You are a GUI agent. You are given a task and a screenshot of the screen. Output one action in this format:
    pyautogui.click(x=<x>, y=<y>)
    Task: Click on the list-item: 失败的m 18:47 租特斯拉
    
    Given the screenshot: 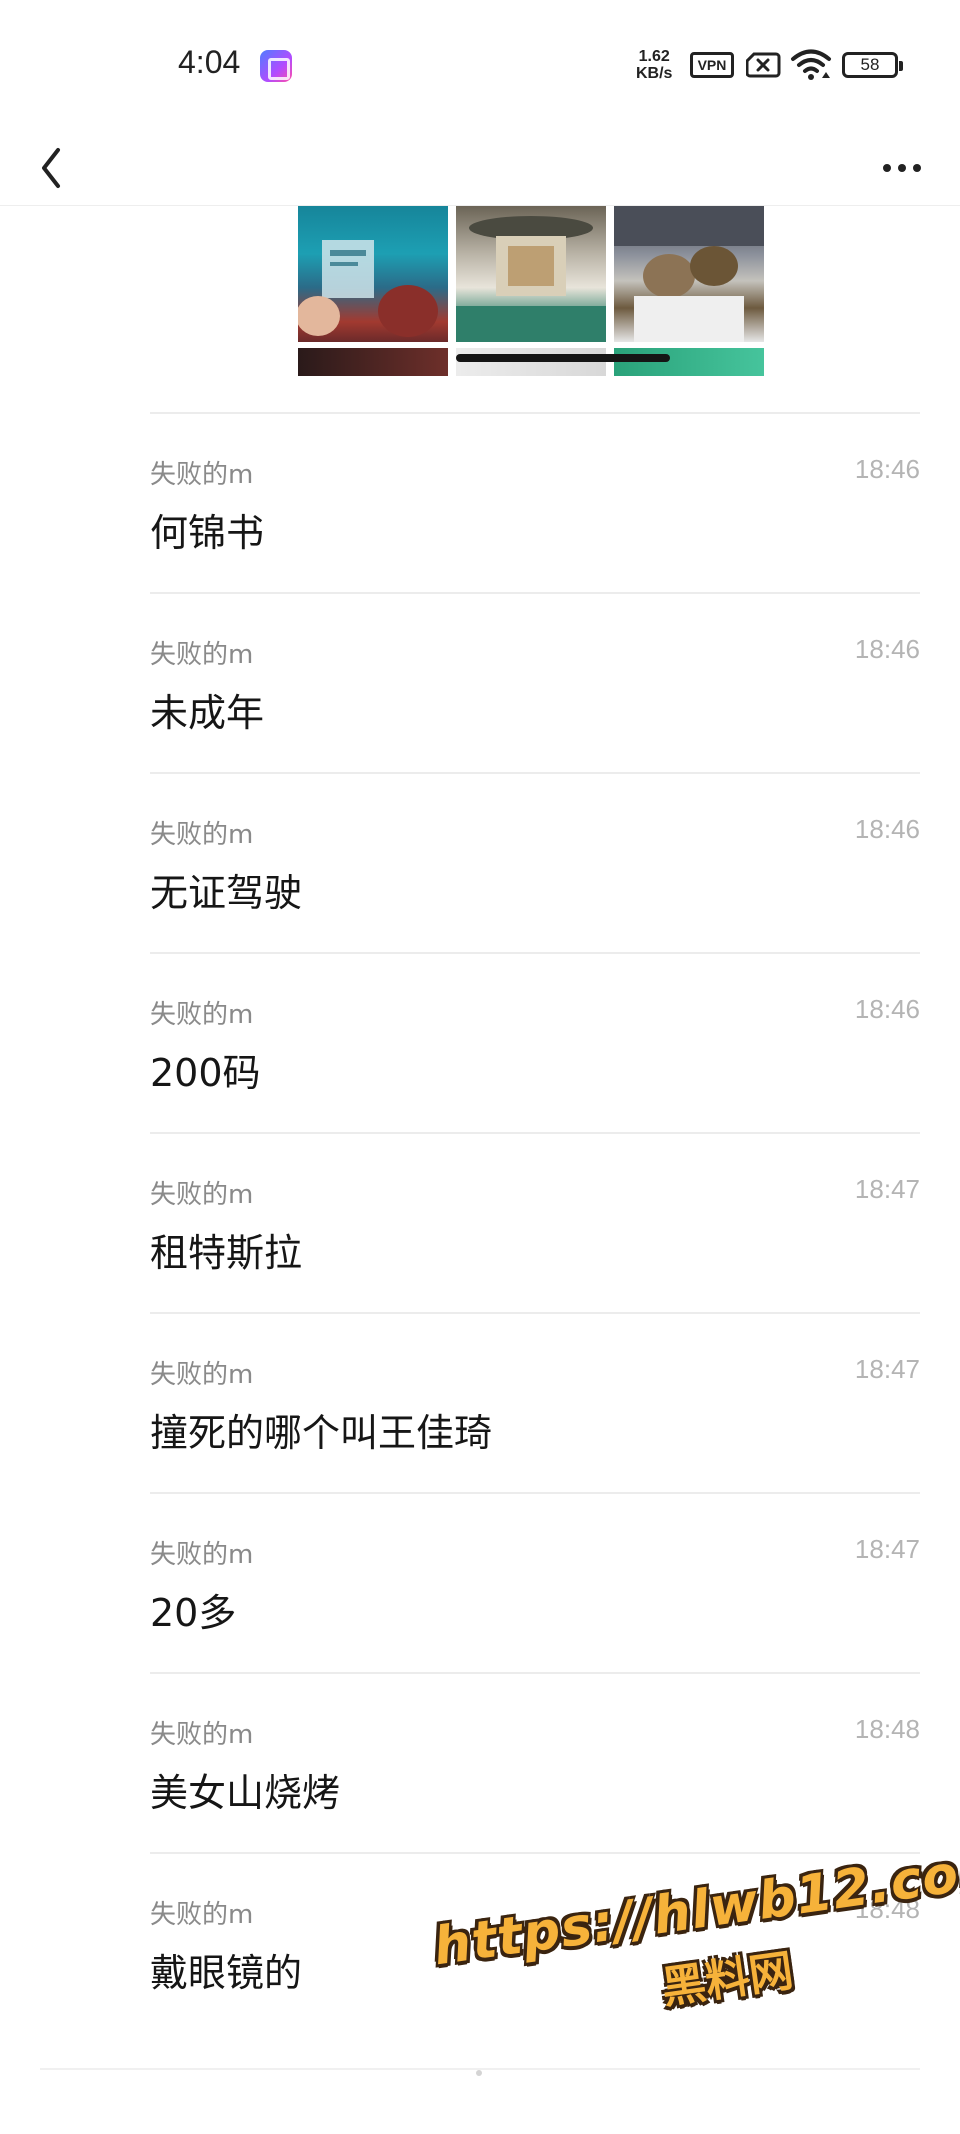 What is the action you would take?
    pyautogui.click(x=535, y=1222)
    